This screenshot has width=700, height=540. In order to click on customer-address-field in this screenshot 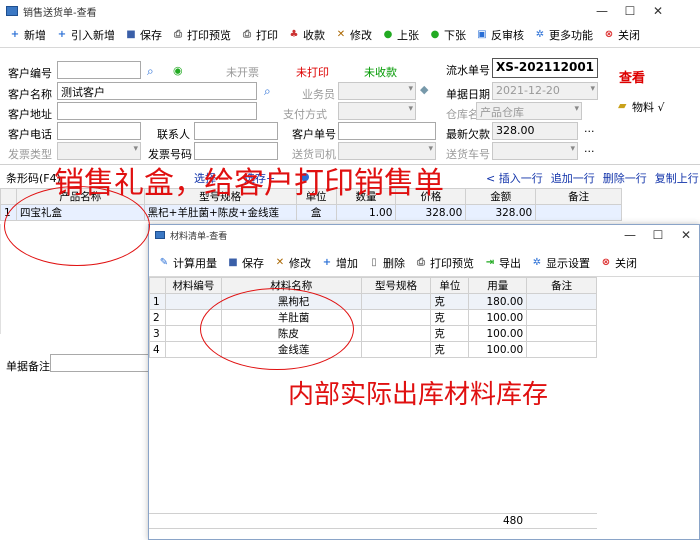, I will do `click(157, 111)`.